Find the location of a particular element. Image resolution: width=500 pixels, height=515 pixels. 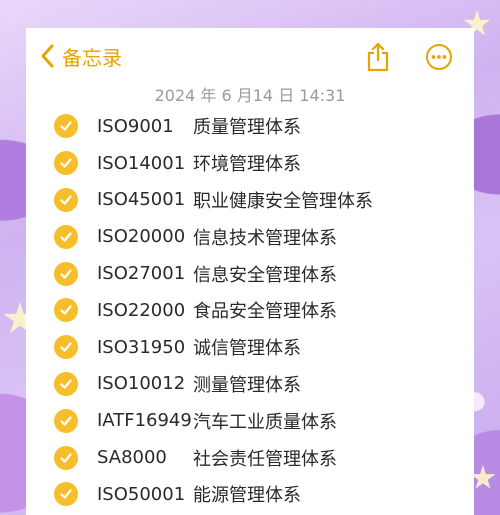

item-code: ISO20000 is located at coordinates (141, 237).